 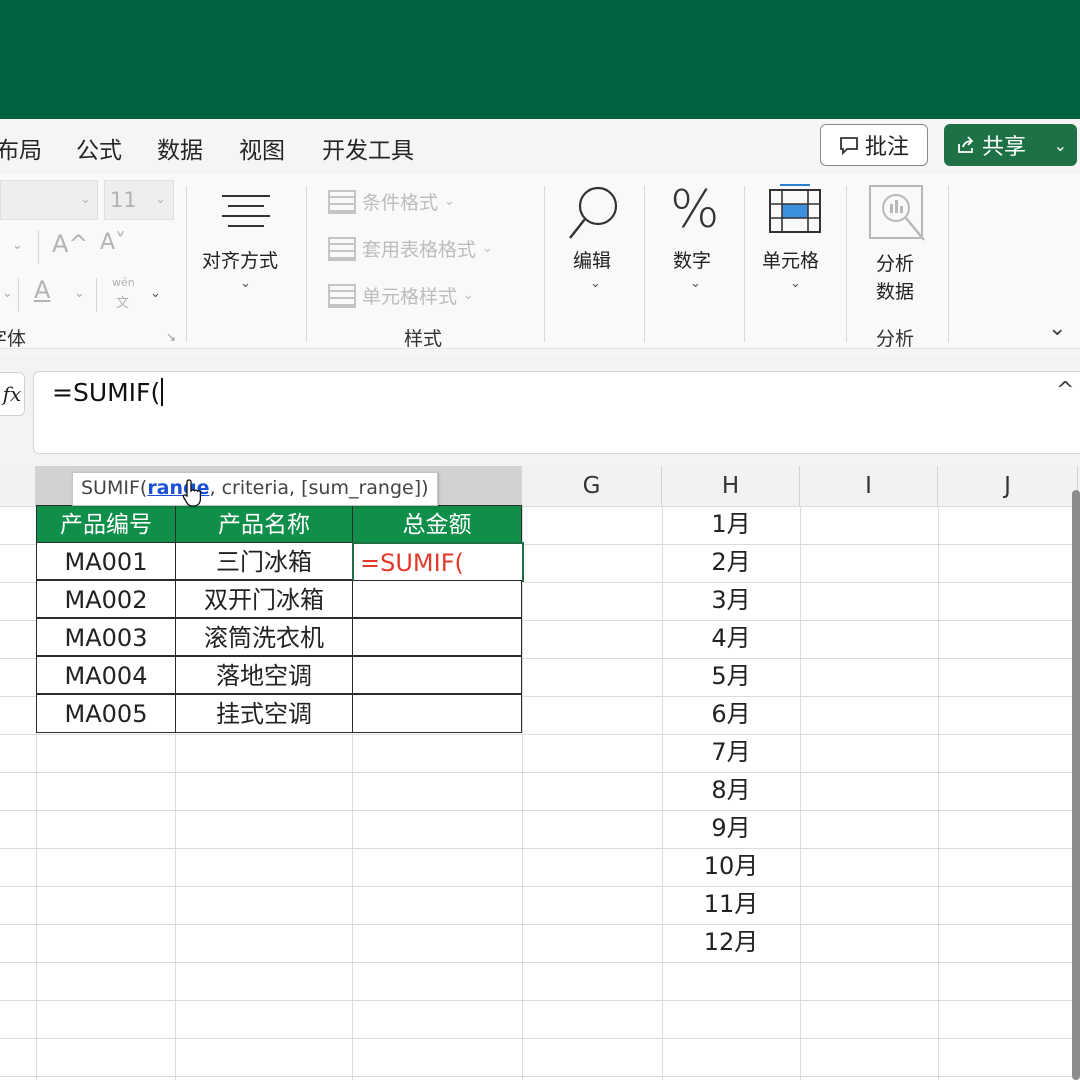 What do you see at coordinates (869, 486) in the screenshot?
I see `column-header-i: I` at bounding box center [869, 486].